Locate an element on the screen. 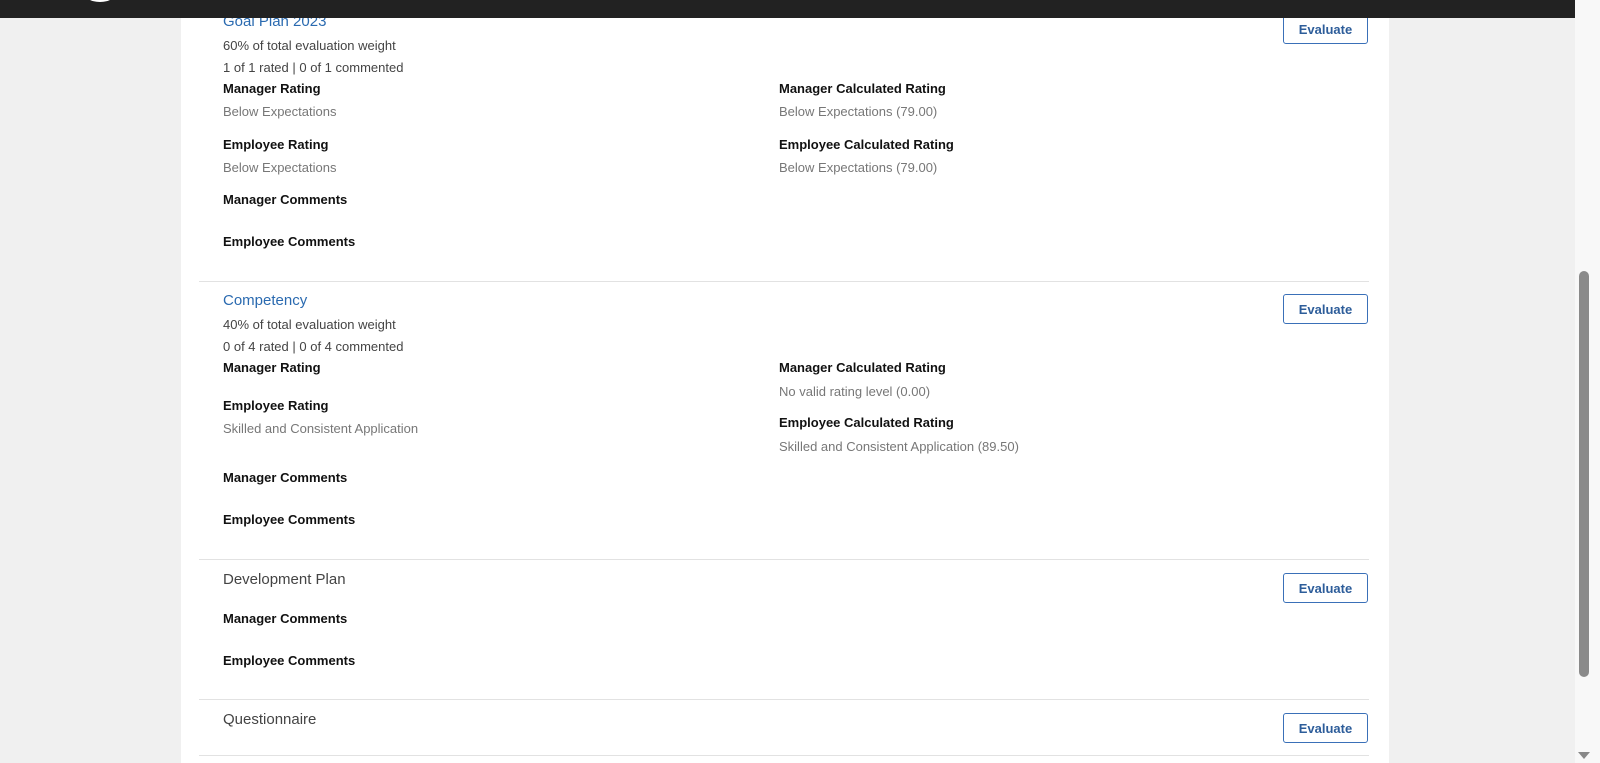 Image resolution: width=1600 pixels, height=763 pixels. employee-rating-value: Skilled and Consistent Application is located at coordinates (321, 428).